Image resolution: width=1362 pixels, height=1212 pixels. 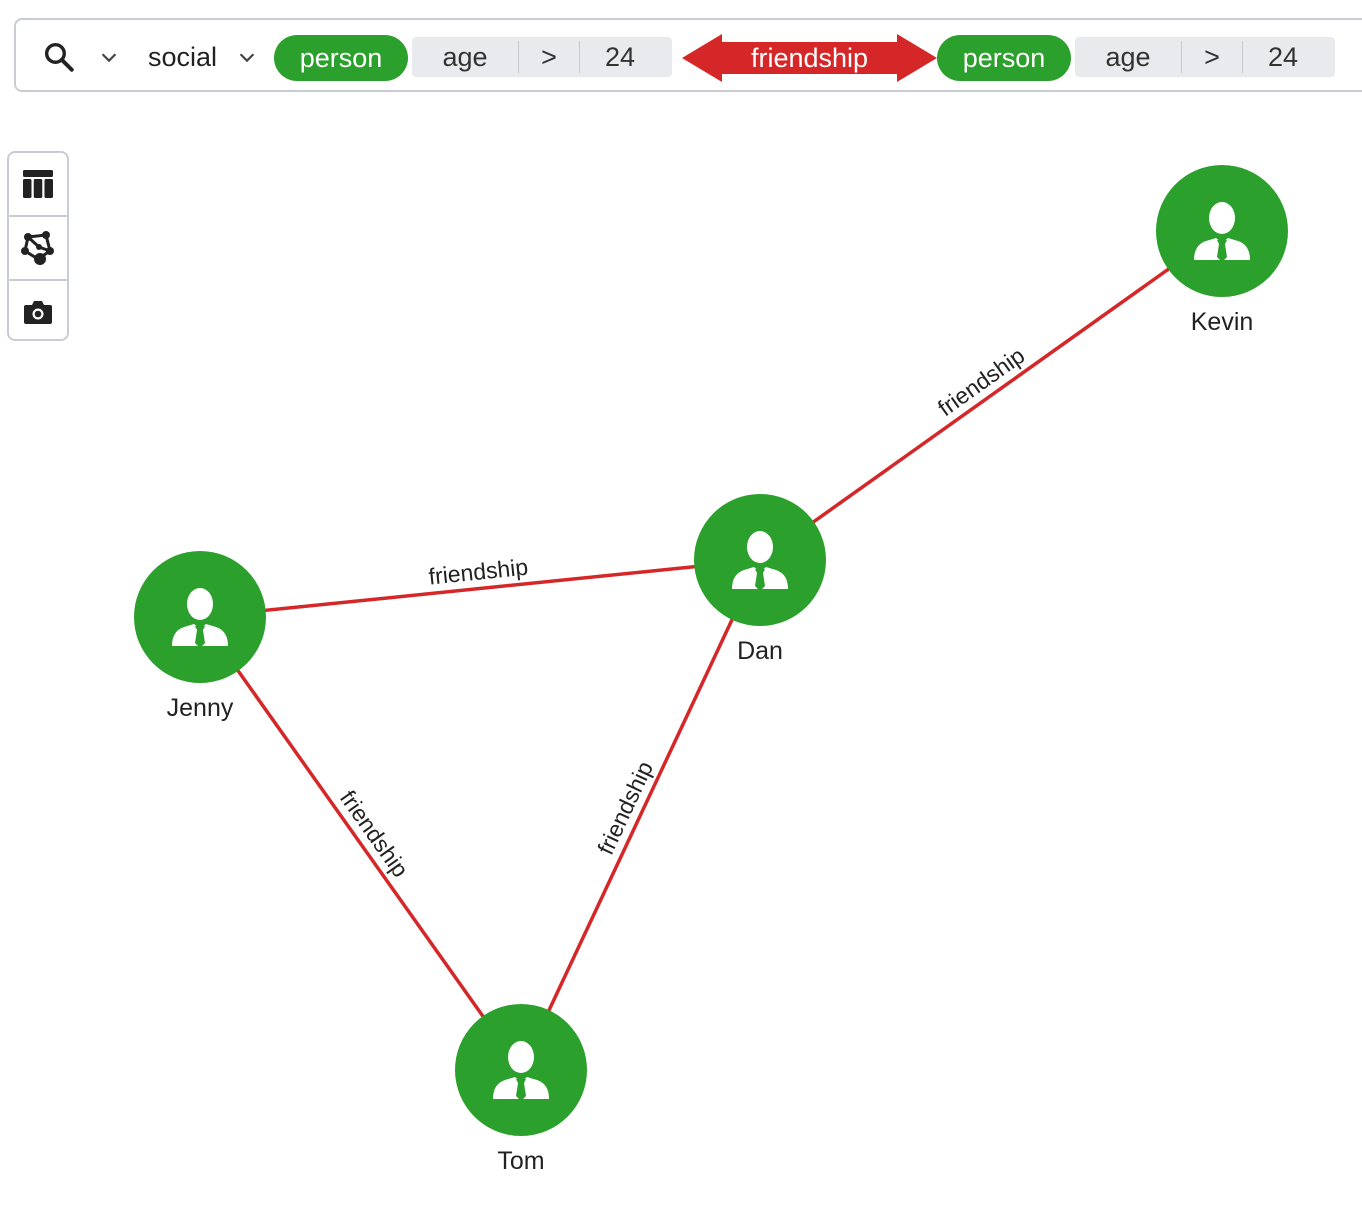 I want to click on target-condition-operator: >, so click(x=1212, y=57).